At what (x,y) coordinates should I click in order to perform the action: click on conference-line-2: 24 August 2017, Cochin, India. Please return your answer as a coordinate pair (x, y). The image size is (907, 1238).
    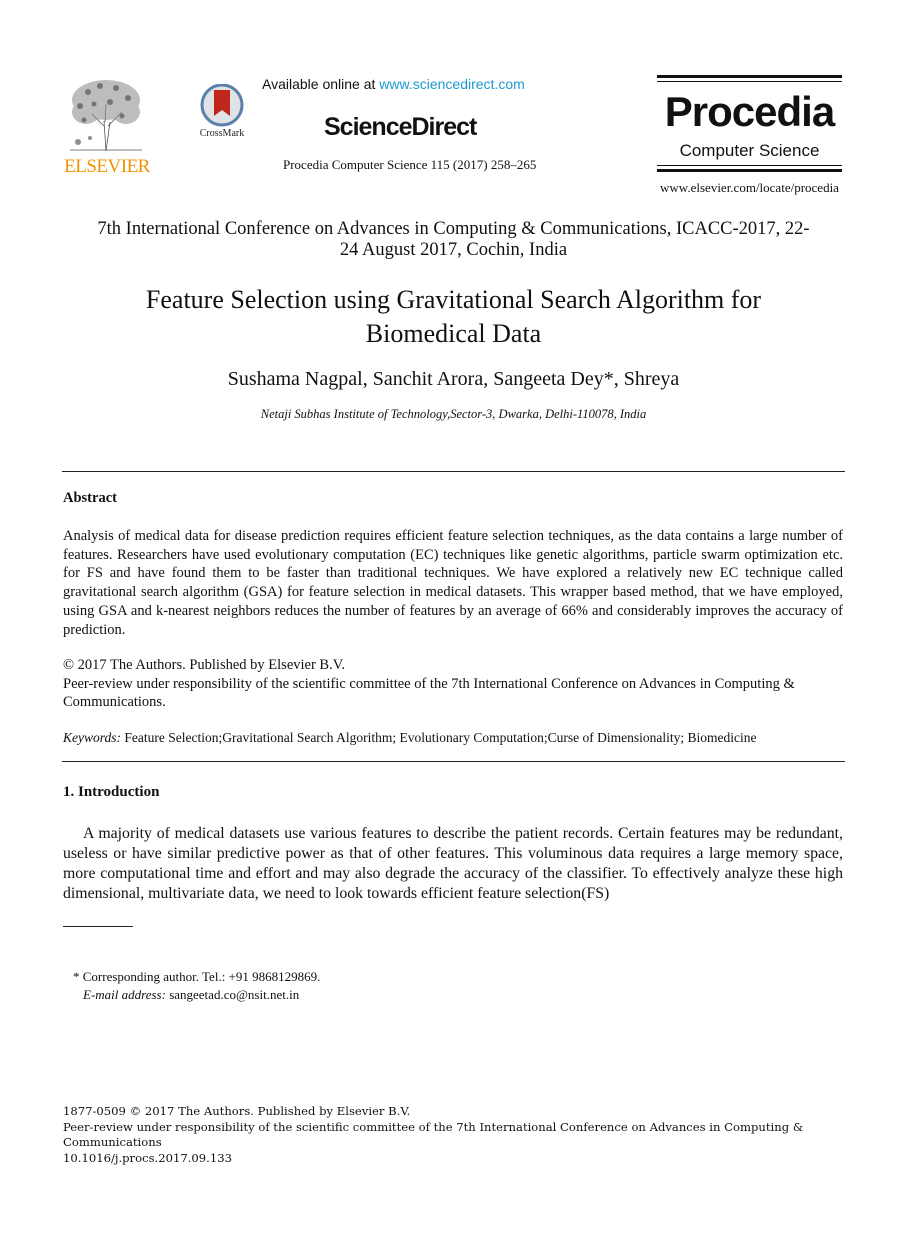
    Looking at the image, I should click on (453, 250).